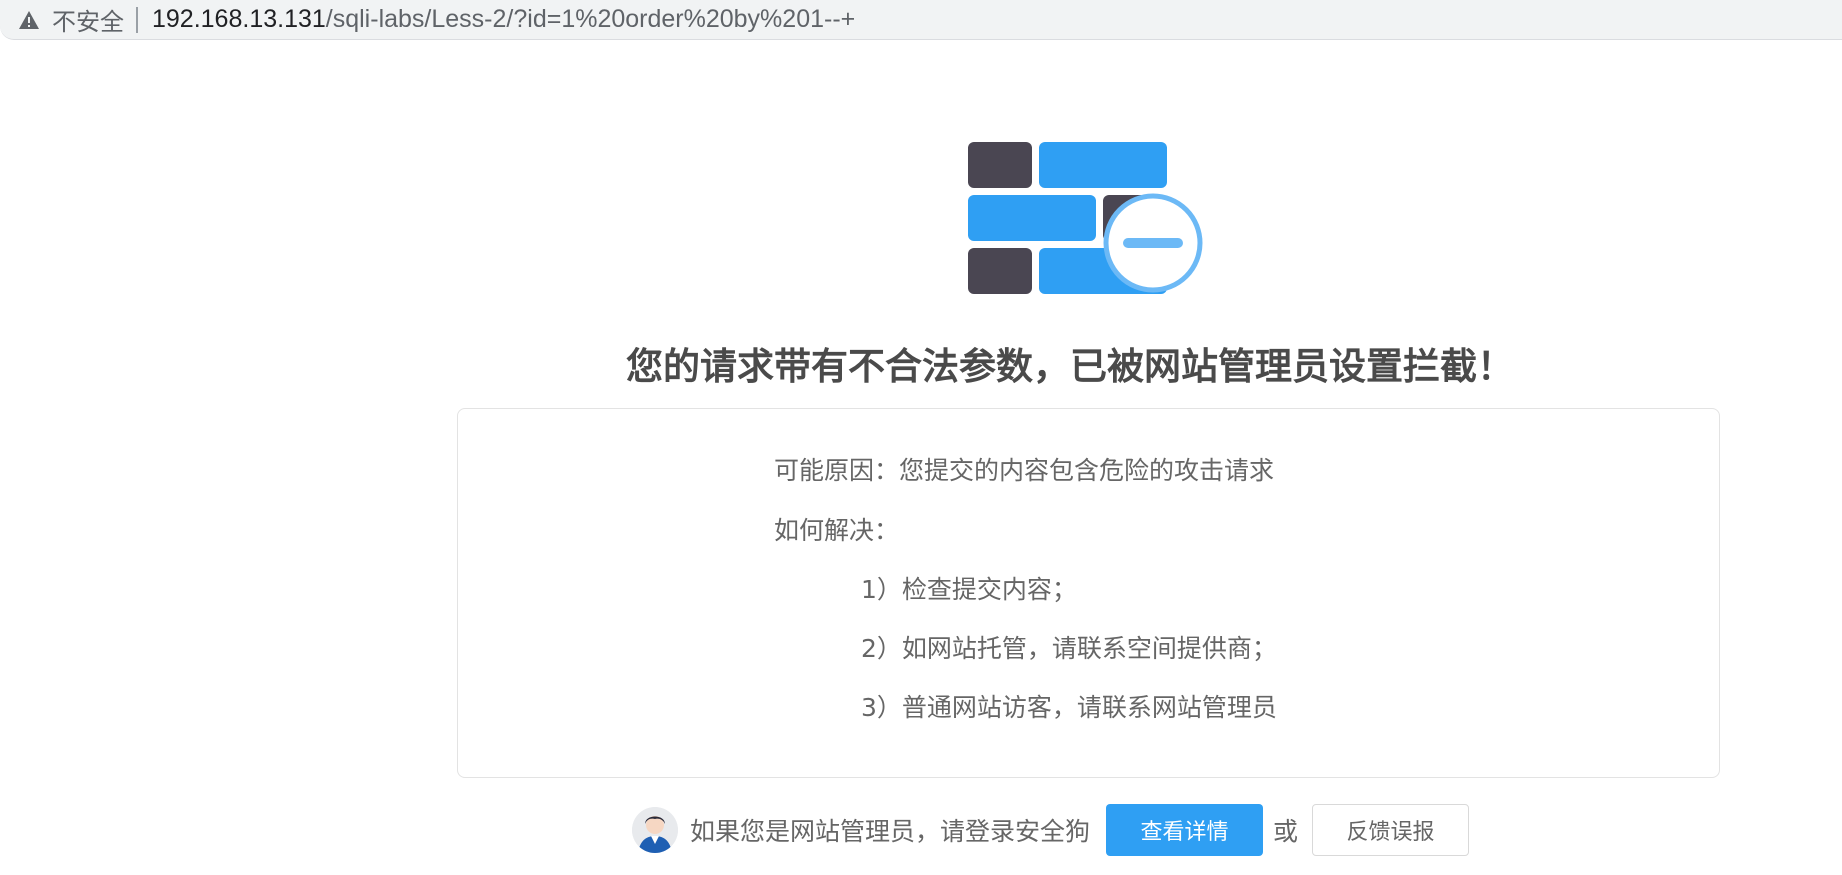  Describe the element at coordinates (655, 830) in the screenshot. I see `admin-avatar-icon` at that location.